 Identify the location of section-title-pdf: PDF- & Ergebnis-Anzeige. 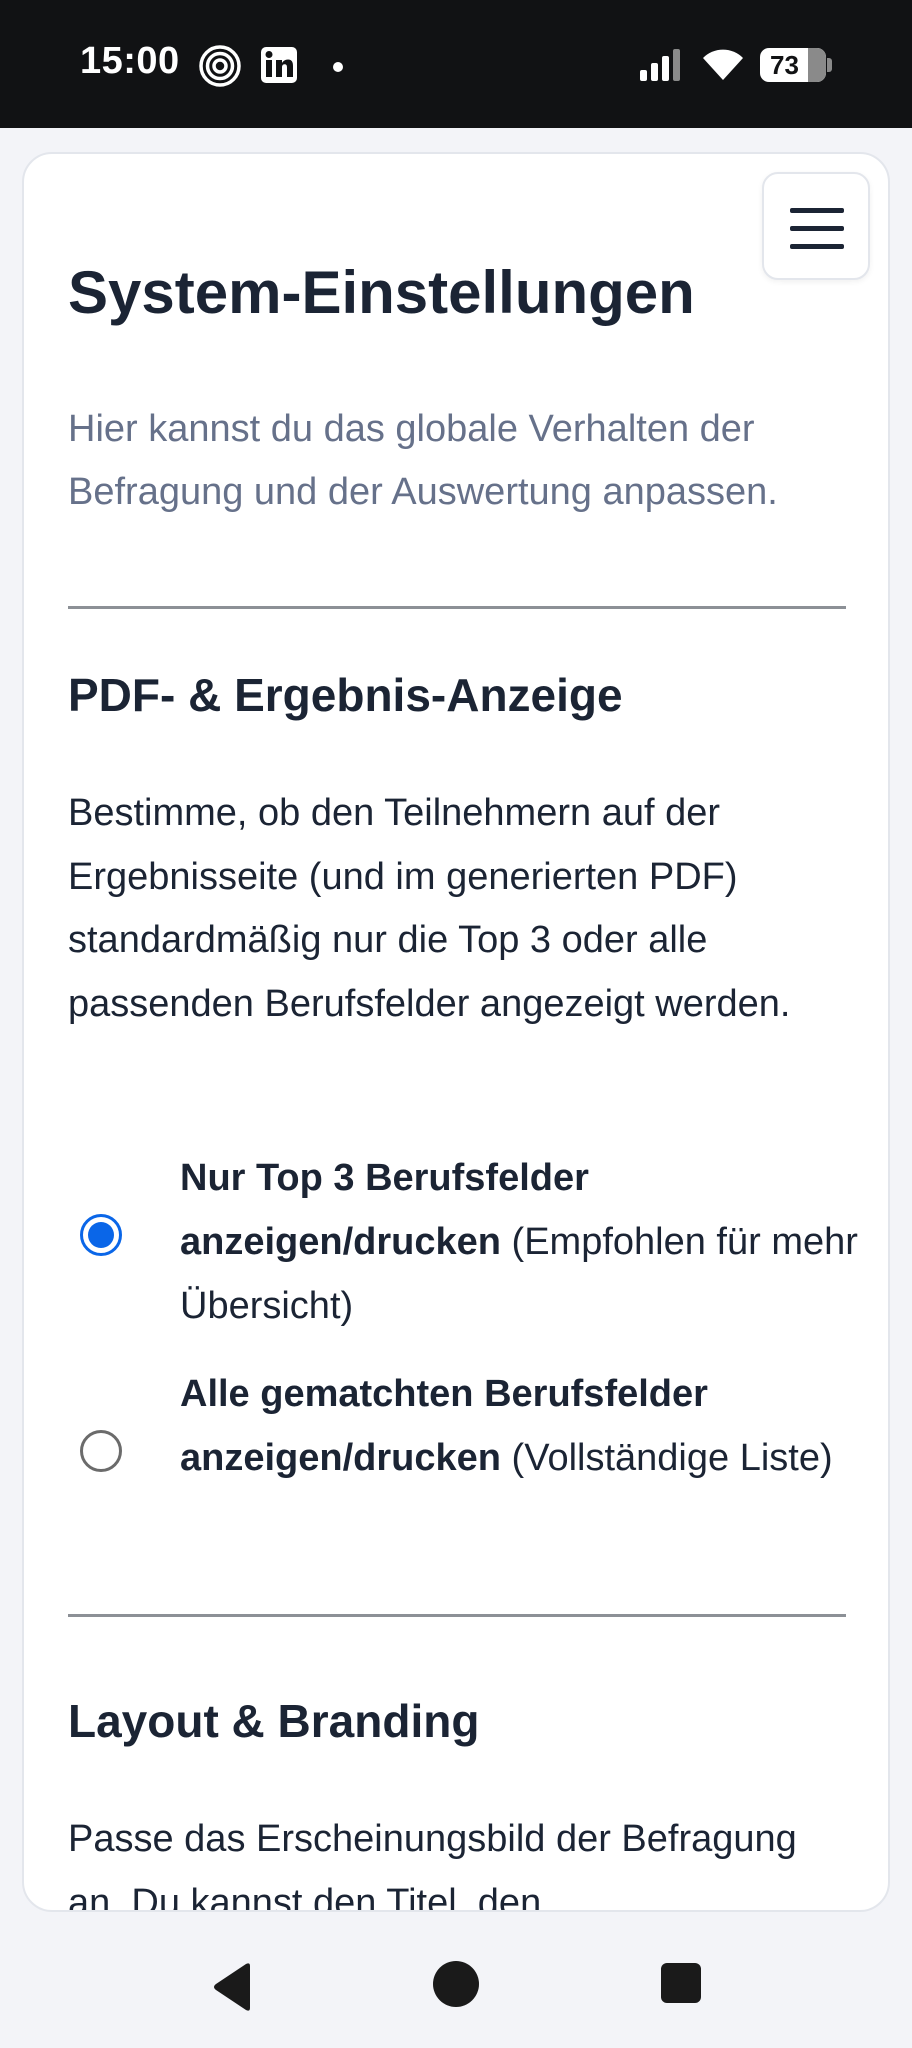
(345, 695).